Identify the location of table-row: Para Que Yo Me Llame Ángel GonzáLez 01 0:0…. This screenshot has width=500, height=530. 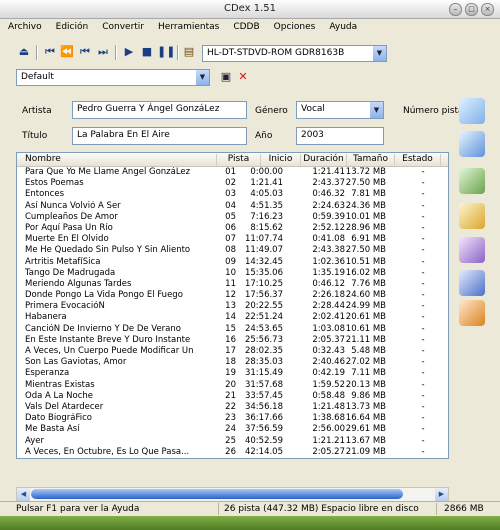
(232, 172).